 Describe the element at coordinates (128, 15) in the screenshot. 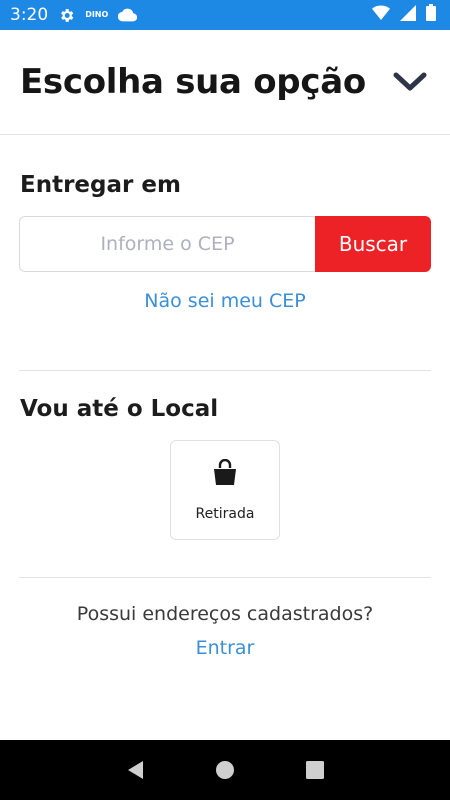

I see `cloud-icon` at that location.